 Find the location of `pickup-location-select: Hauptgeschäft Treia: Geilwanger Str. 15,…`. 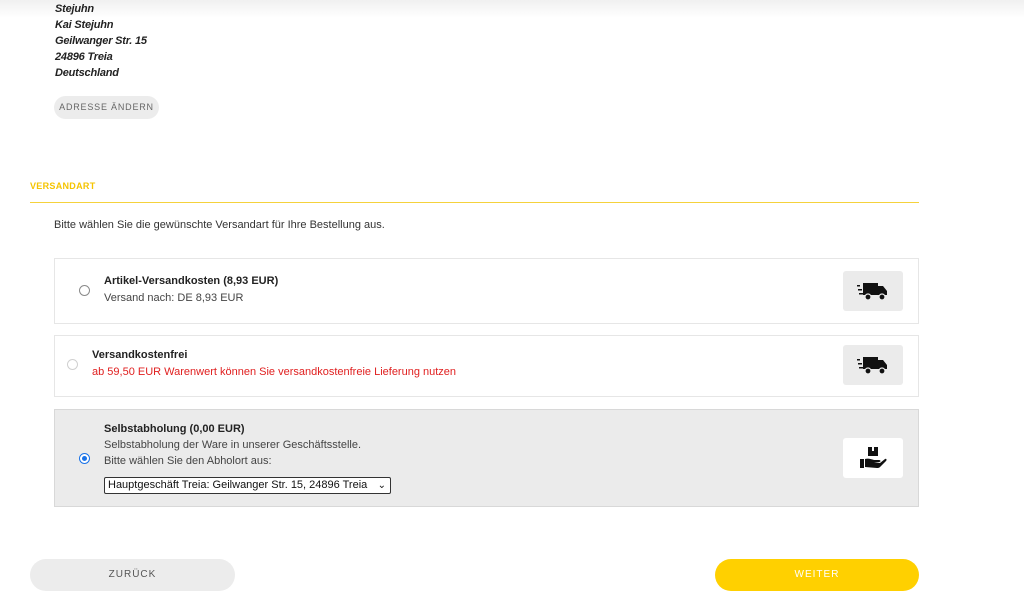

pickup-location-select: Hauptgeschäft Treia: Geilwanger Str. 15,… is located at coordinates (247, 485).